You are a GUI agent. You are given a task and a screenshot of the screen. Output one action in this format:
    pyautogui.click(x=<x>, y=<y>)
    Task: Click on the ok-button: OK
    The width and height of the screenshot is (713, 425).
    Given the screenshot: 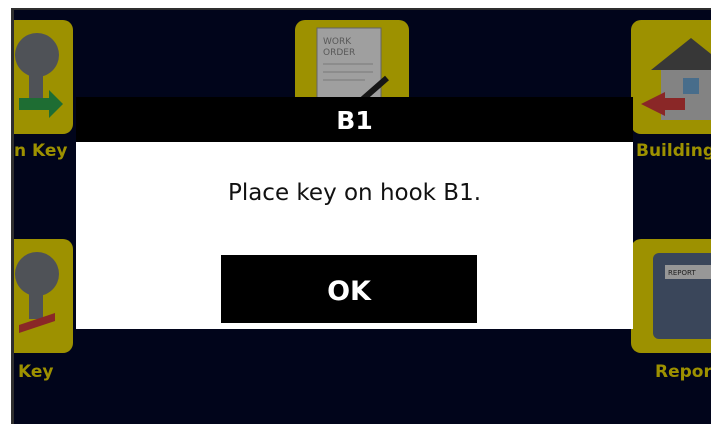 What is the action you would take?
    pyautogui.click(x=349, y=289)
    